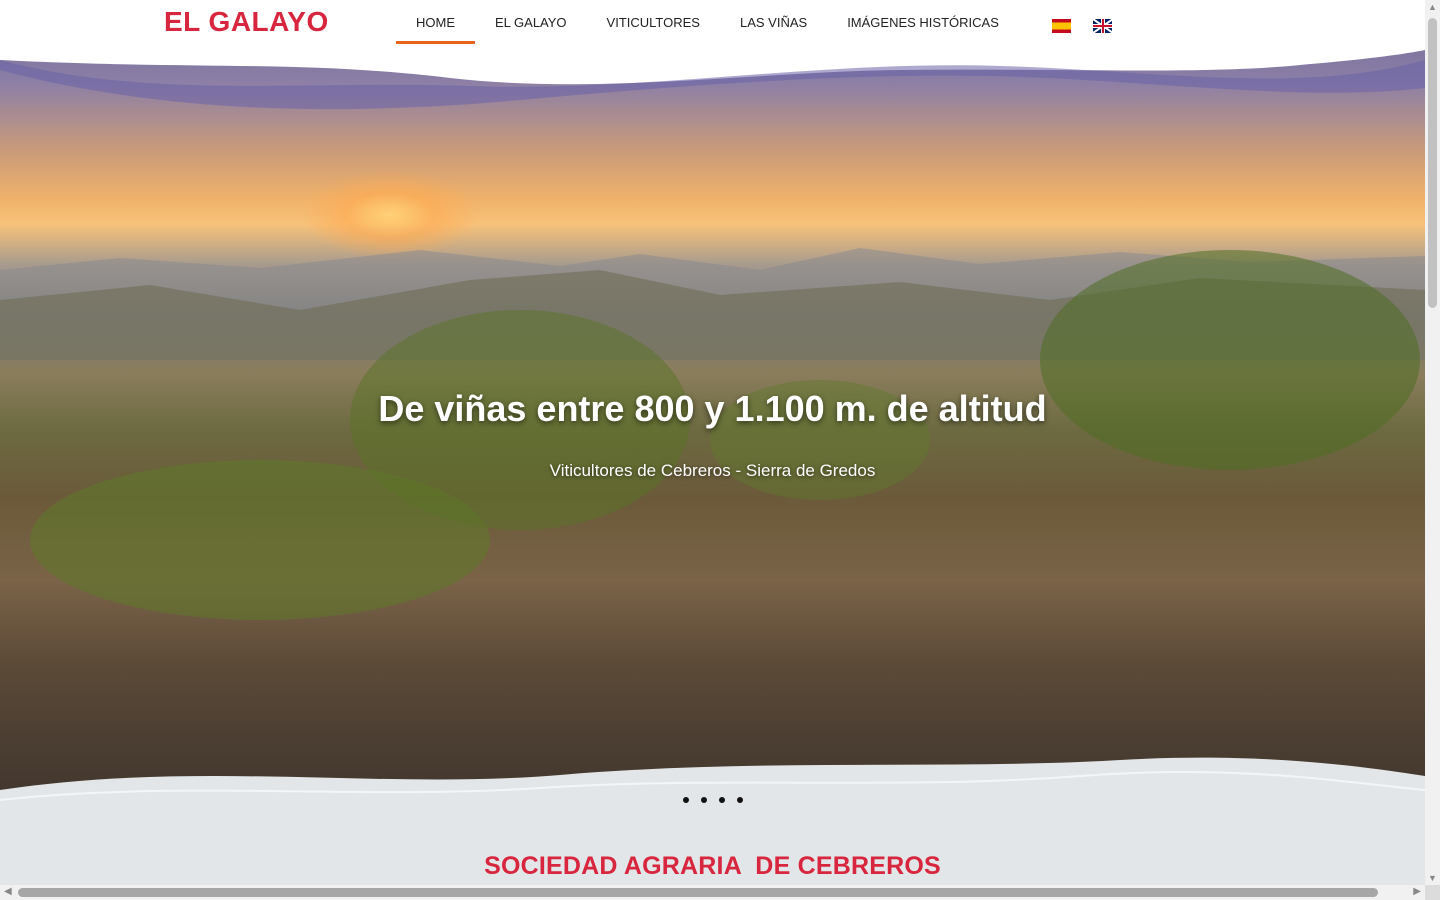  I want to click on es-flag-icon, so click(1061, 26).